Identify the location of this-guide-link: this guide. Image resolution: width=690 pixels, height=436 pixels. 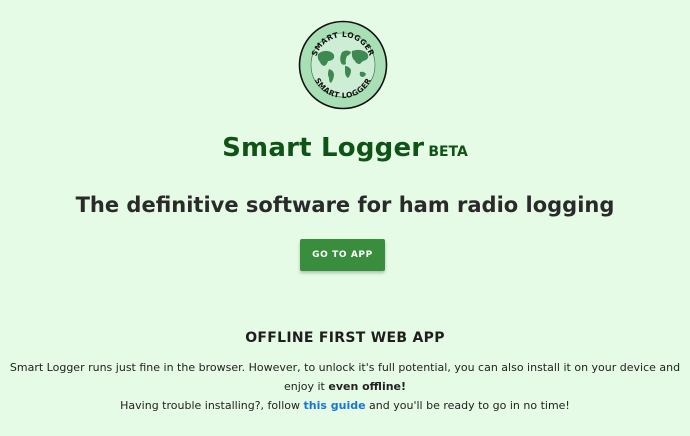
(335, 405).